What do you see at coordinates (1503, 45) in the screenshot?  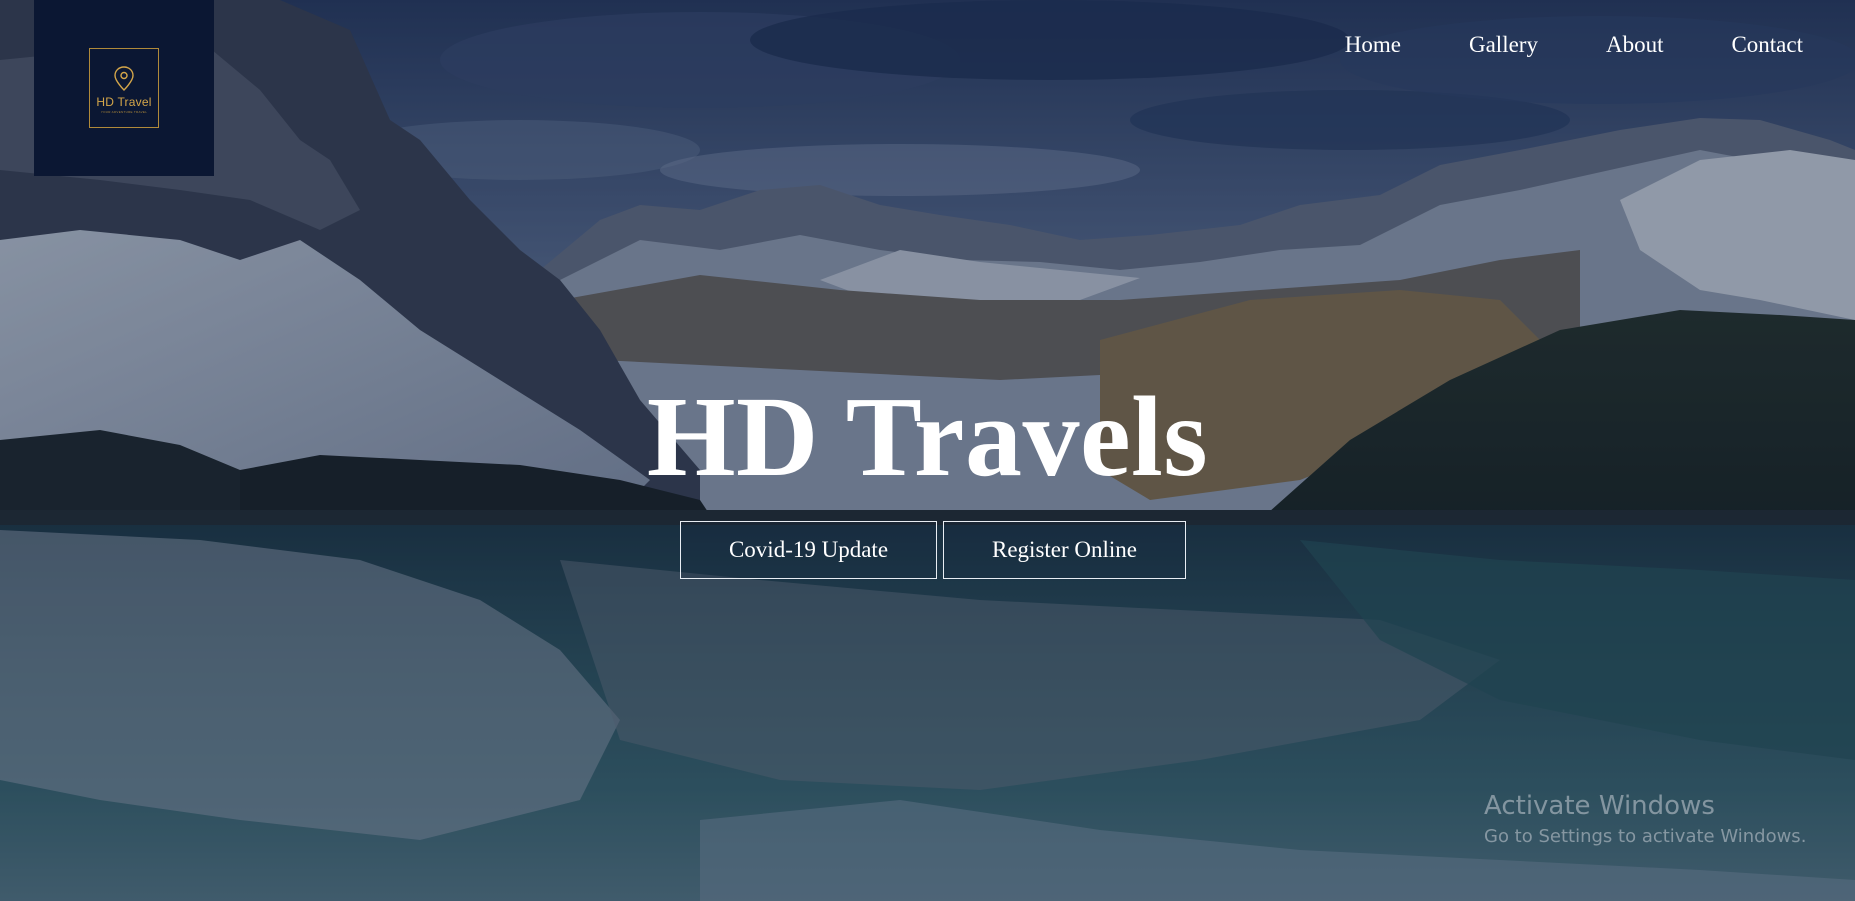 I see `nav-link-gallery: Gallery` at bounding box center [1503, 45].